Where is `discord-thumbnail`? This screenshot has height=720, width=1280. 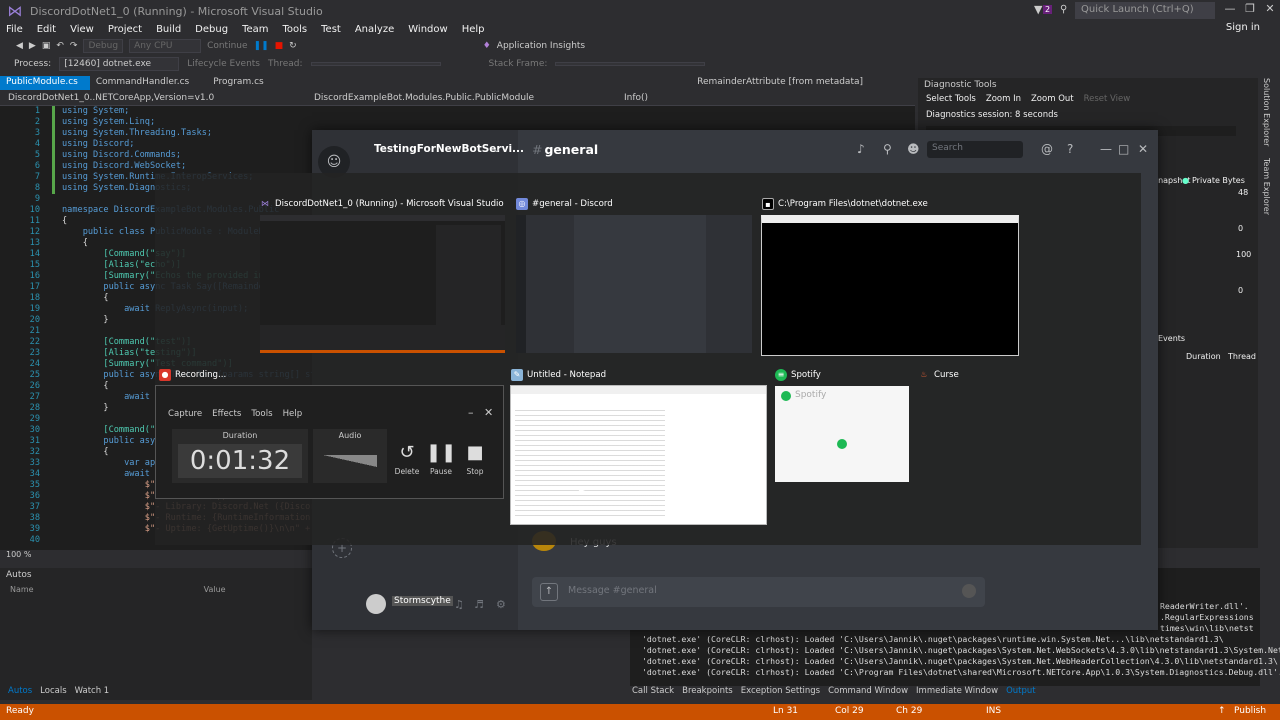
discord-thumbnail is located at coordinates (634, 284).